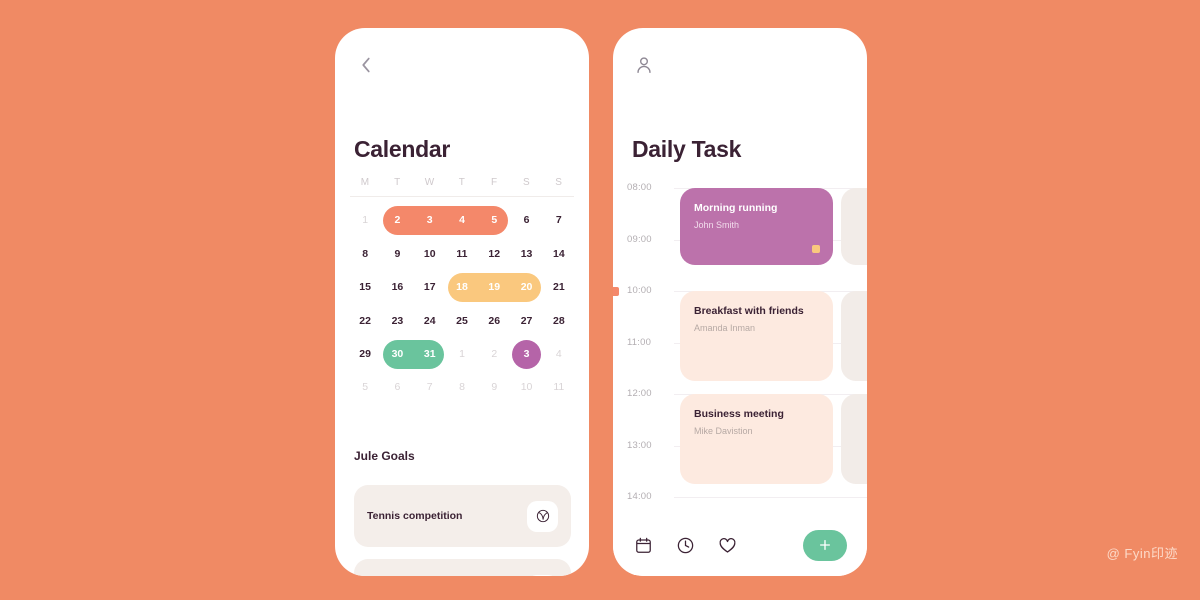  Describe the element at coordinates (402, 149) in the screenshot. I see `page-title: Calendar` at that location.